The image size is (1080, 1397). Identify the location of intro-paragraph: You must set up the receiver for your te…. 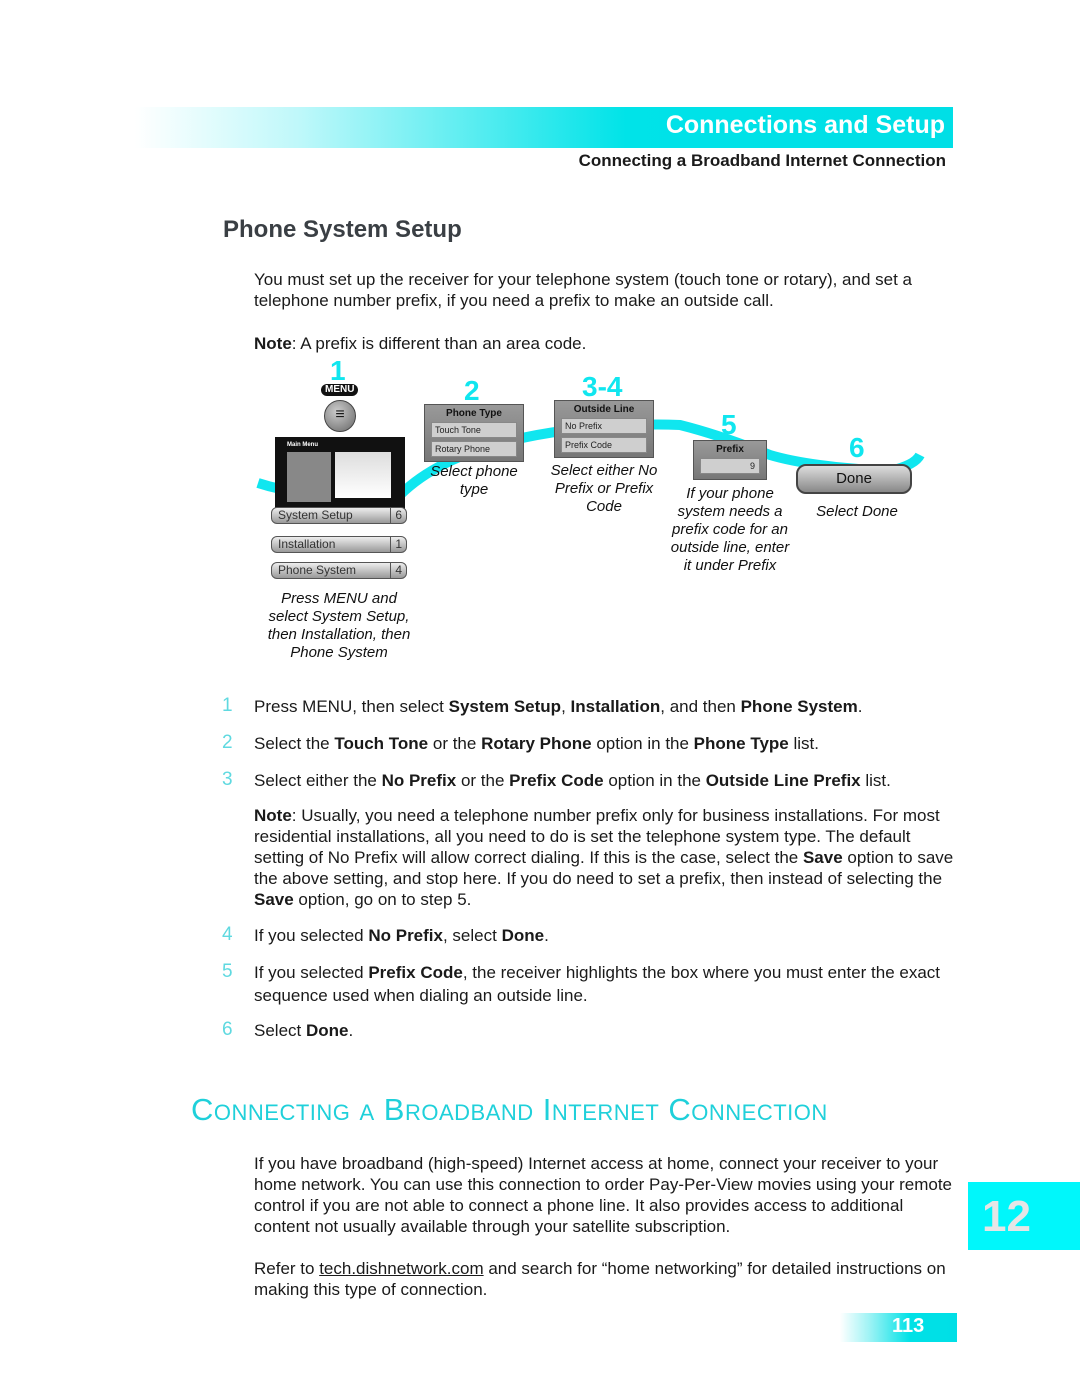
(583, 290).